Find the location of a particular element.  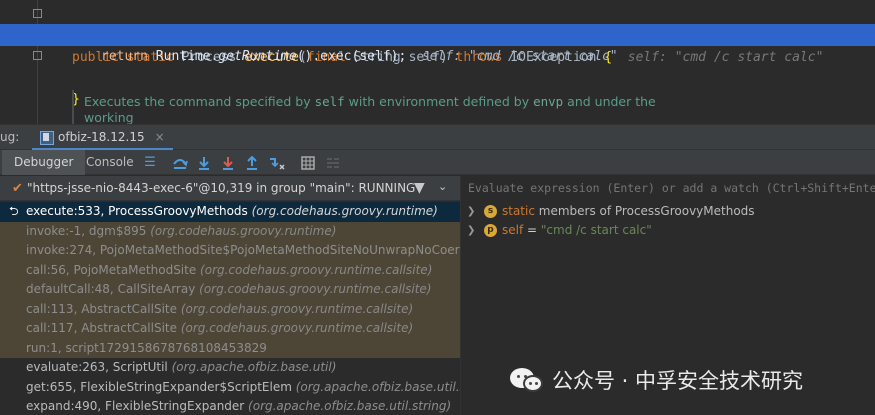

force-step-into-icon is located at coordinates (228, 163).